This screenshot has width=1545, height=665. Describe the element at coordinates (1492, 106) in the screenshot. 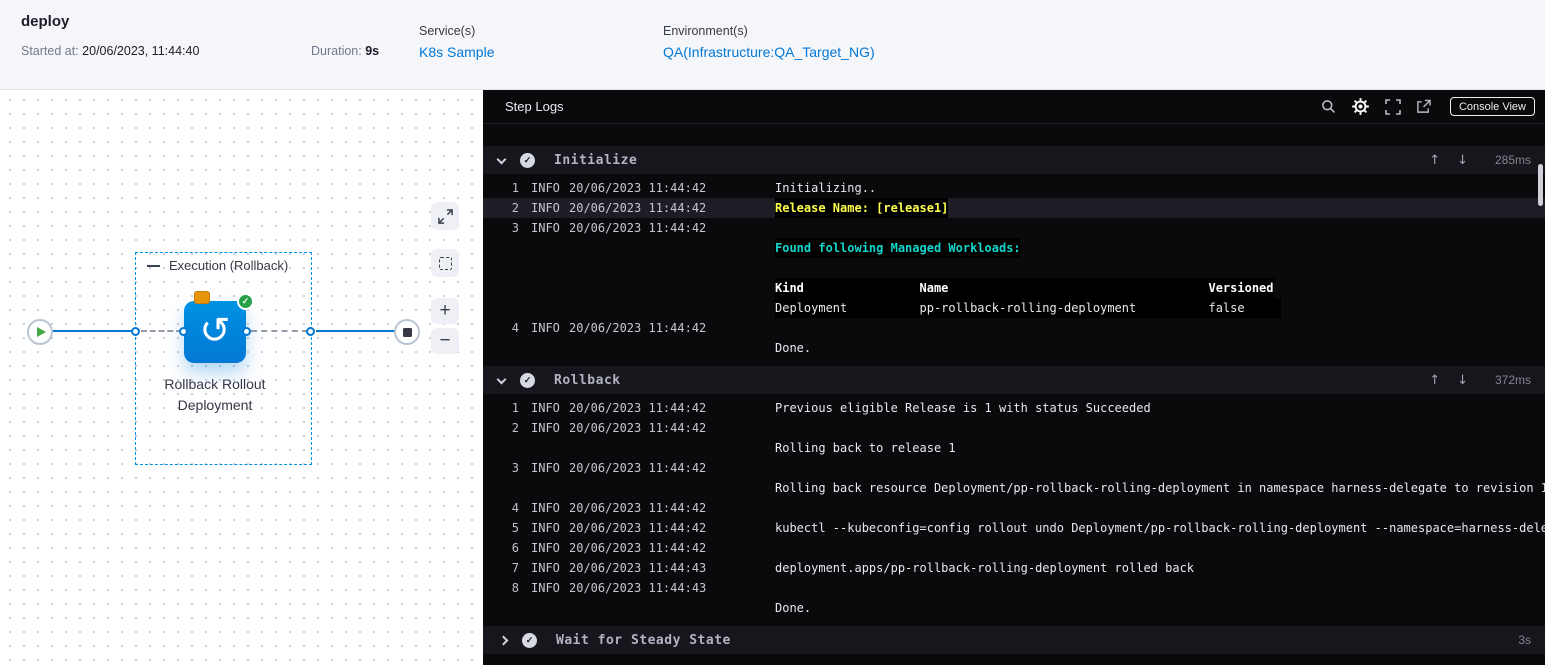

I see `console-view-button: Console View` at that location.